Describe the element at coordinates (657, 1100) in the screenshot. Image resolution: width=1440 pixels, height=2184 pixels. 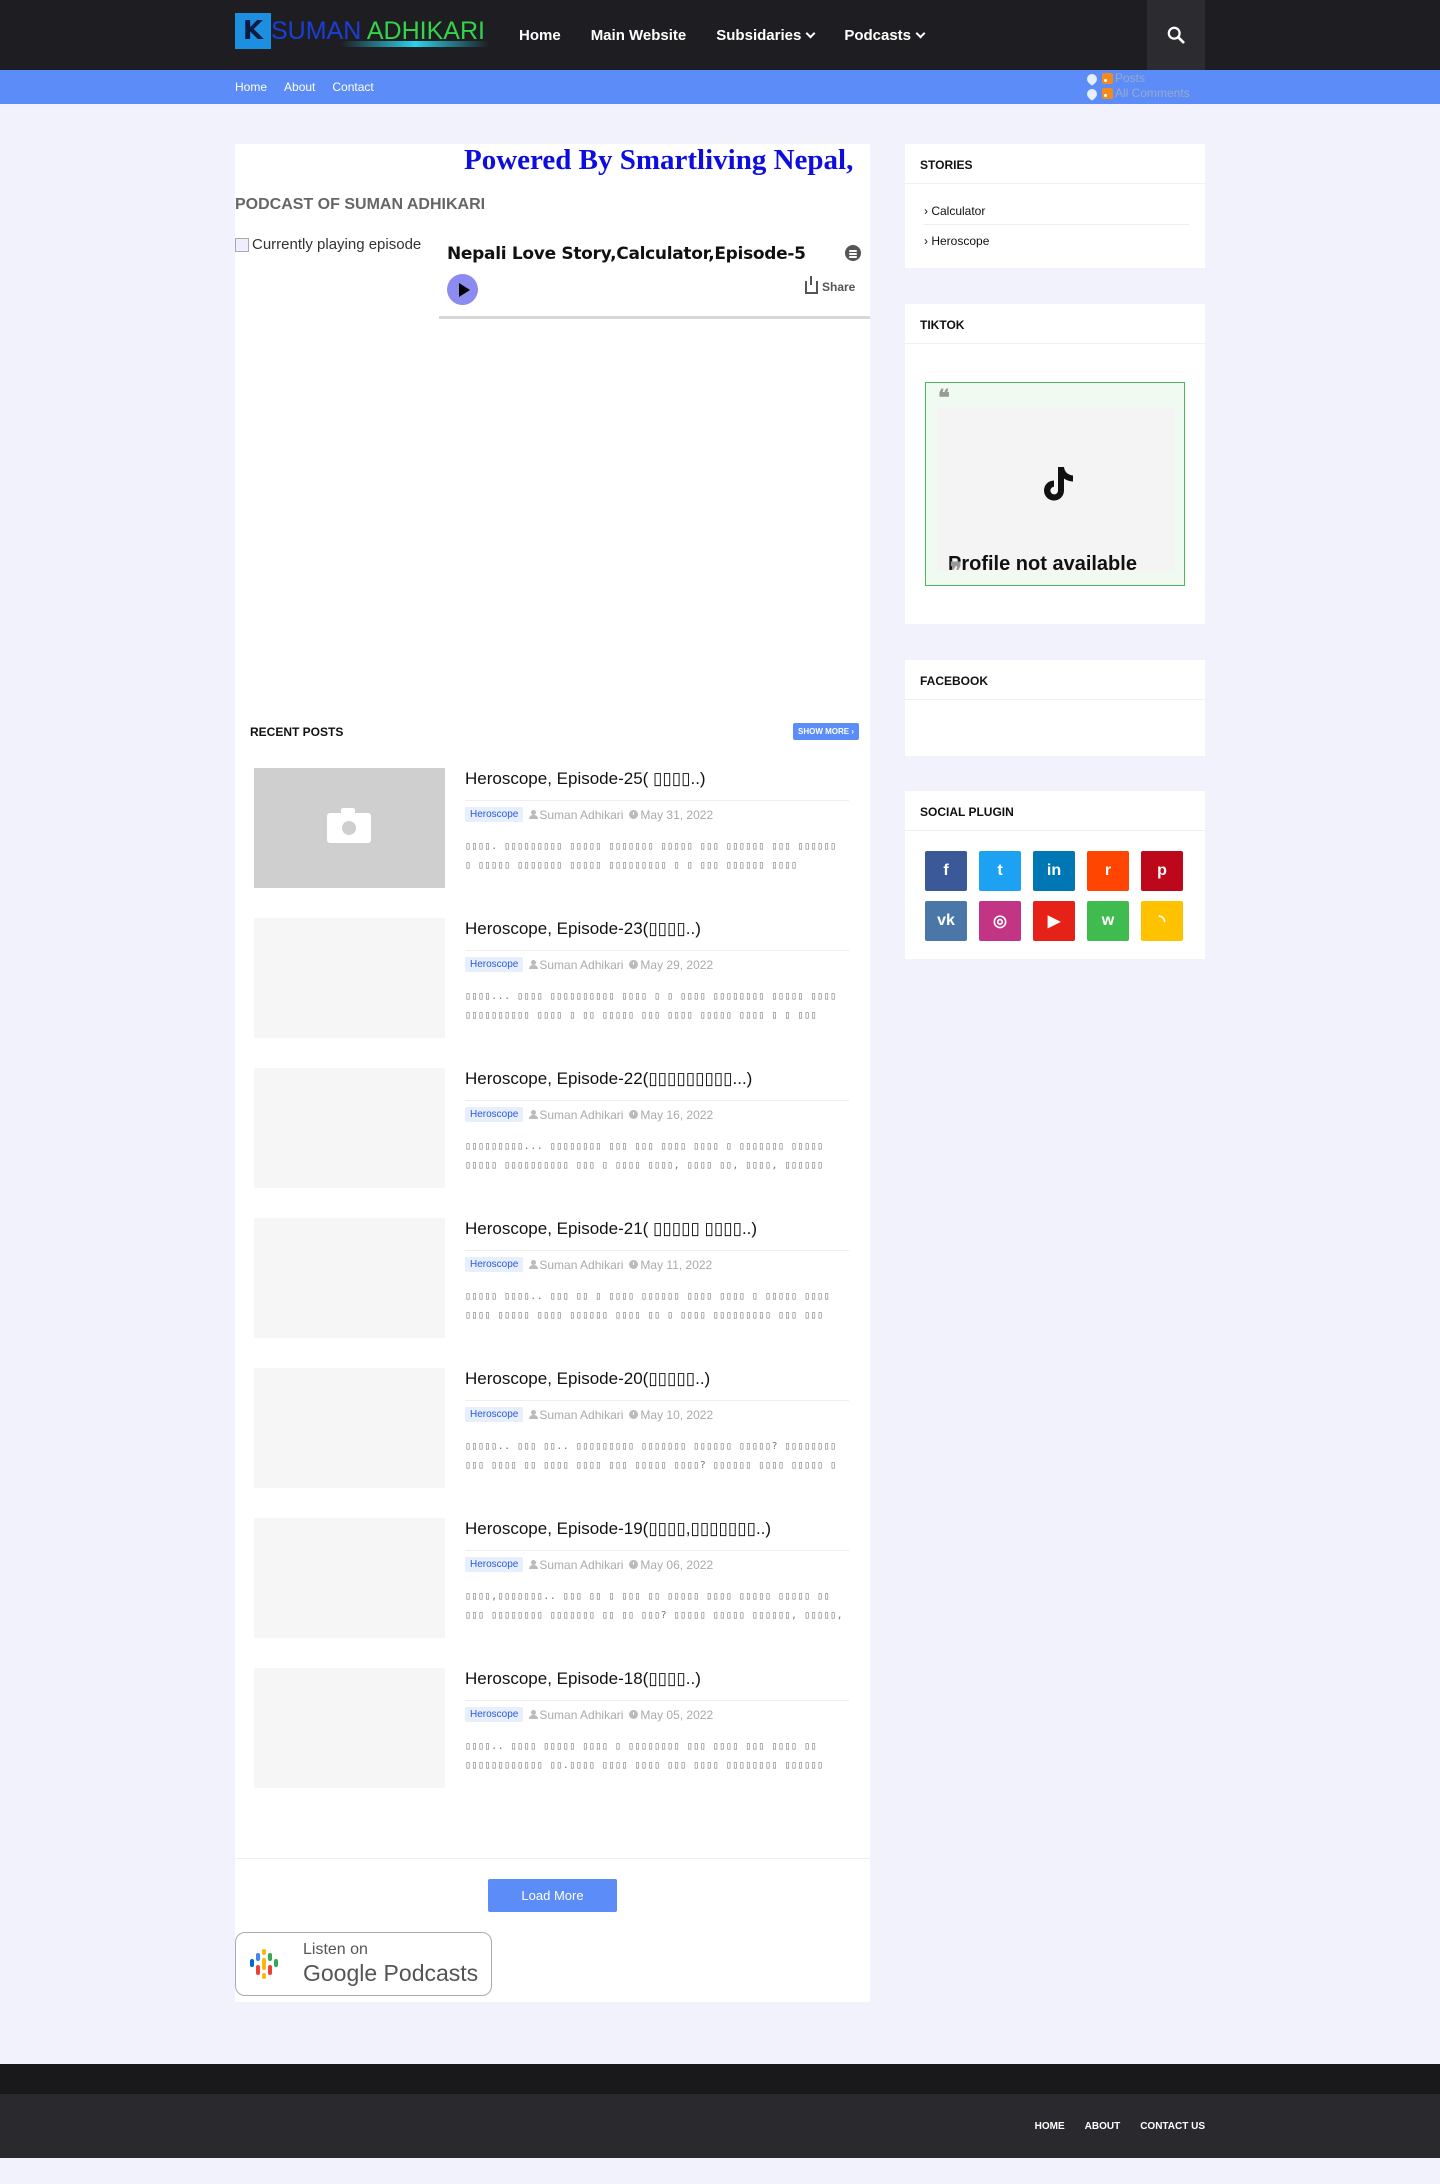
I see `divider` at that location.